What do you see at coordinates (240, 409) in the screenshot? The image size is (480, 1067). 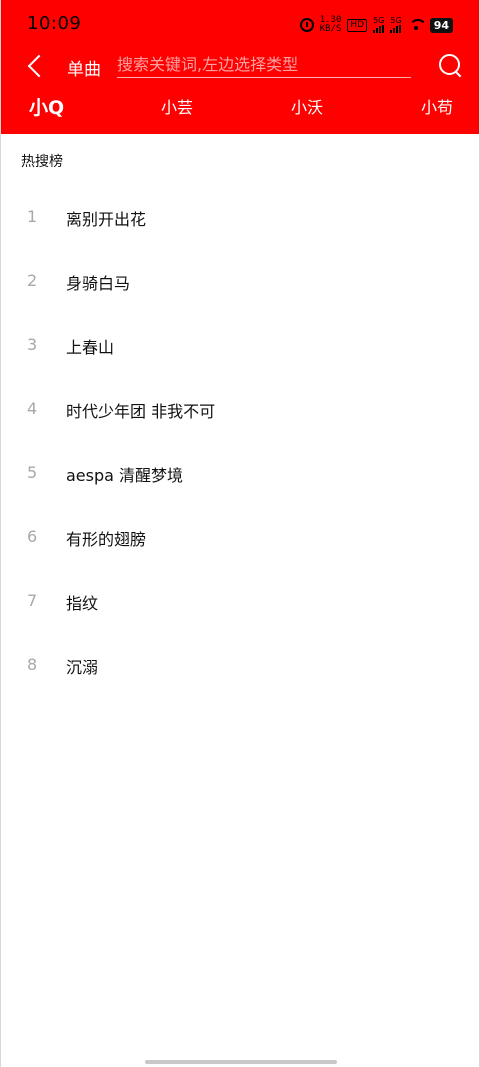 I see `hot-search-item: 4 时代少年团 非我不可` at bounding box center [240, 409].